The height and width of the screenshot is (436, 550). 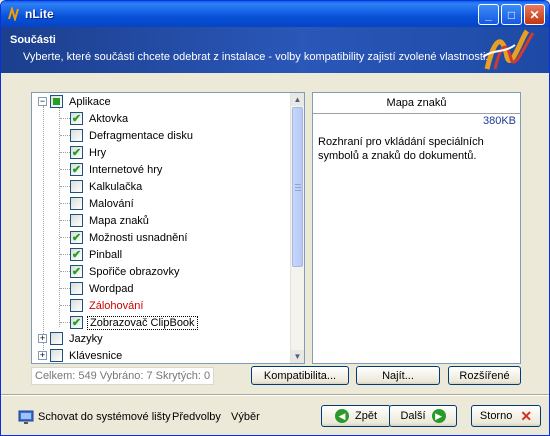 I want to click on tray-icon, so click(x=26, y=417).